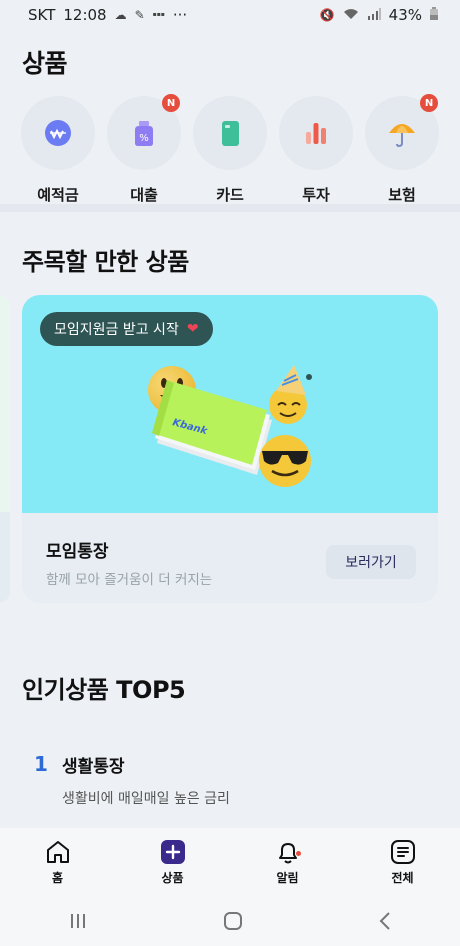 This screenshot has height=946, width=460. Describe the element at coordinates (316, 133) in the screenshot. I see `invest-icon` at that location.